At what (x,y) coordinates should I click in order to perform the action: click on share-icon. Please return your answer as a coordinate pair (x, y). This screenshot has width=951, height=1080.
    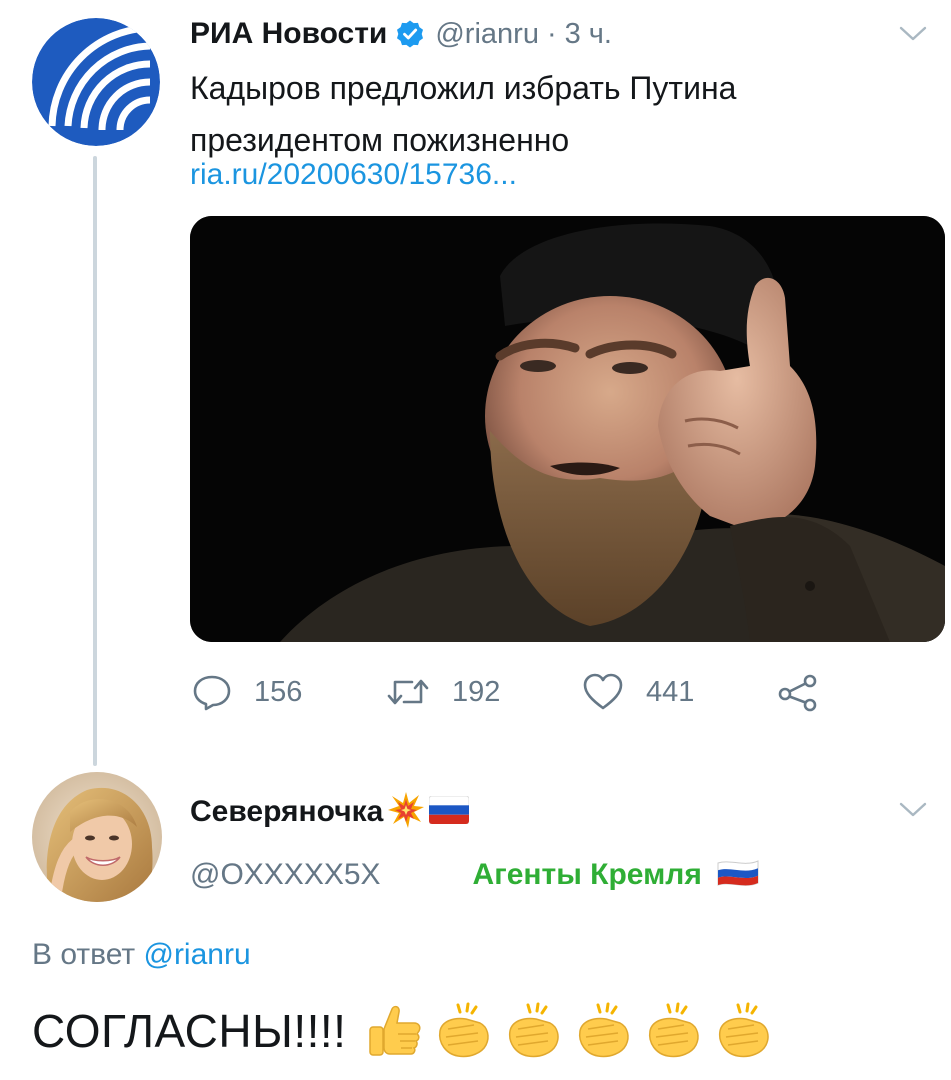
    Looking at the image, I should click on (797, 693).